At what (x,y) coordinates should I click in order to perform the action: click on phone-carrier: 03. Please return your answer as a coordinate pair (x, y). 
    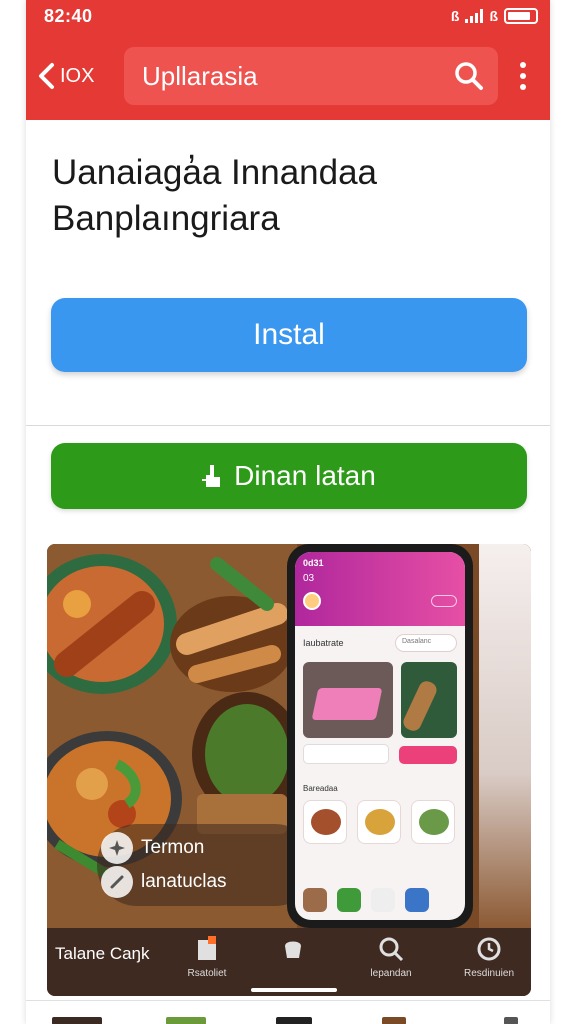
    Looking at the image, I should click on (309, 578).